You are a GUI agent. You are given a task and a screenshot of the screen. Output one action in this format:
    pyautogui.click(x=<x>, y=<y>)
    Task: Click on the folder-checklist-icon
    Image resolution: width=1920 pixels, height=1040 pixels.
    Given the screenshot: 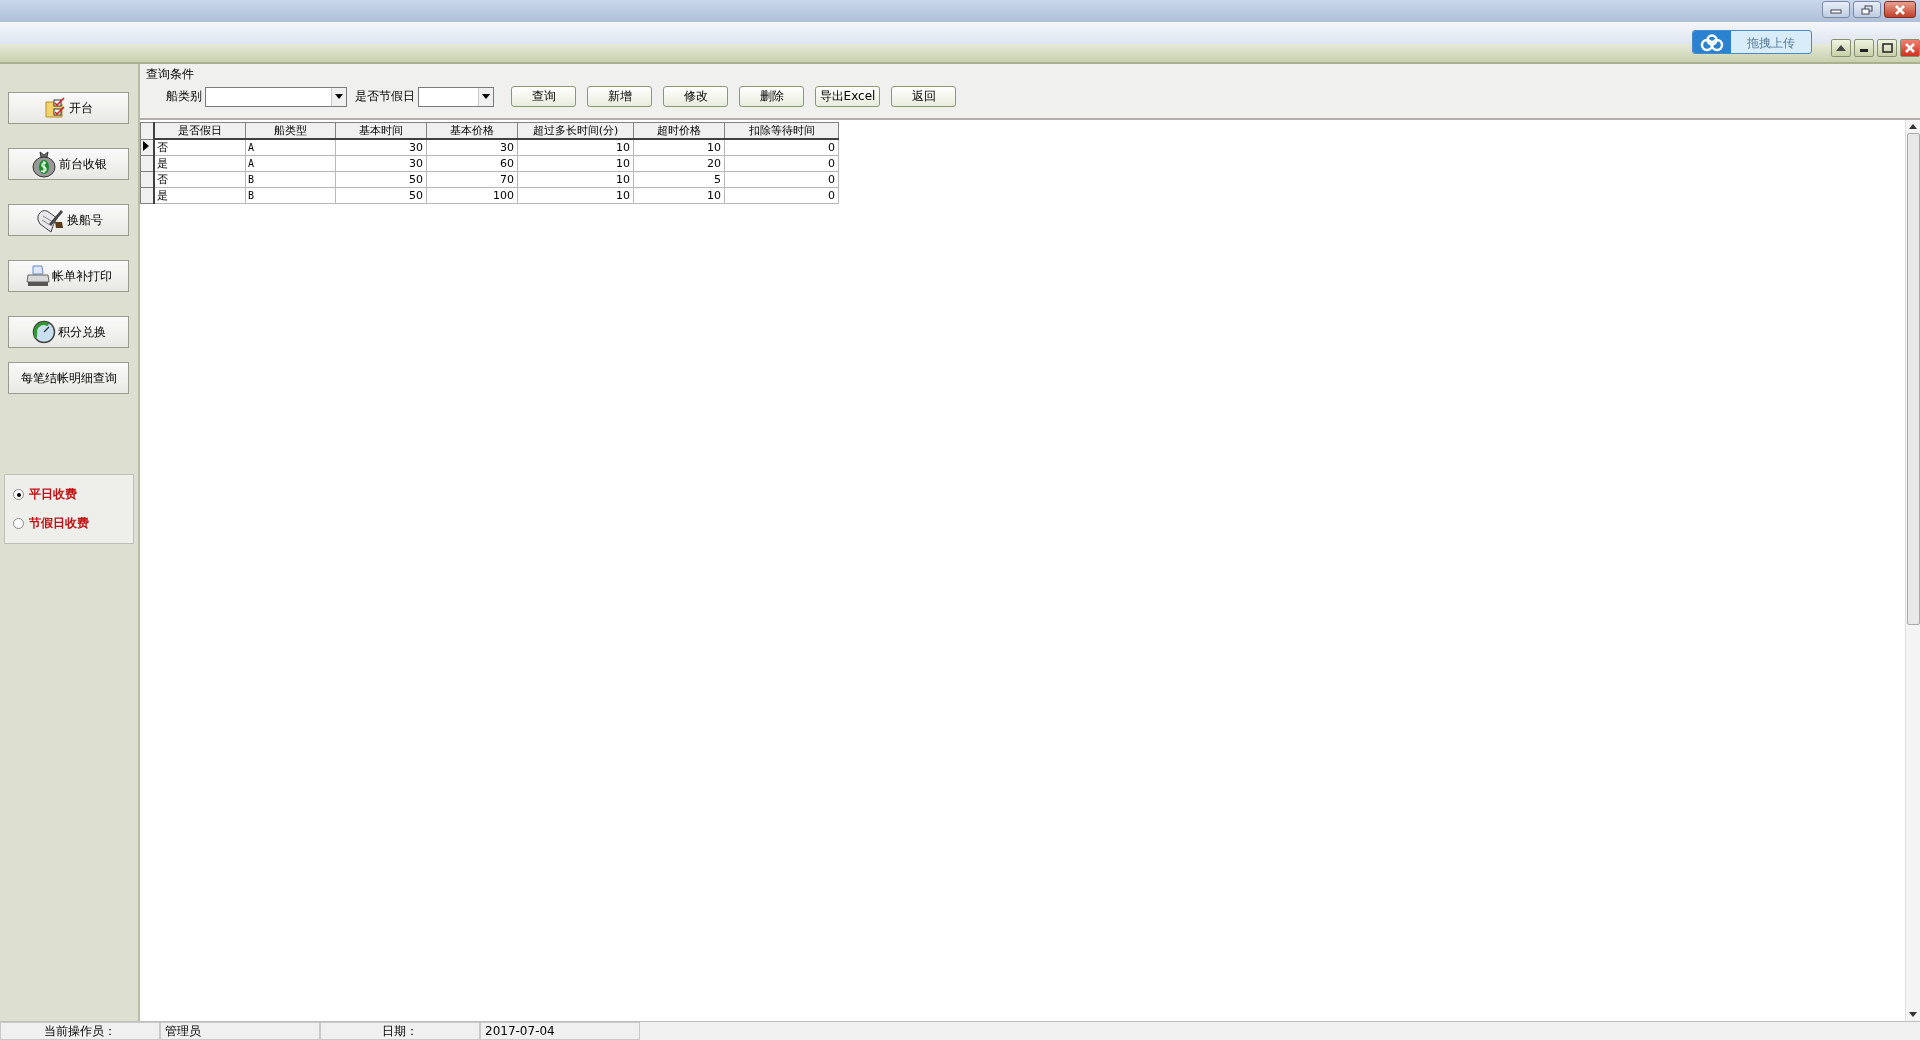 What is the action you would take?
    pyautogui.click(x=55, y=108)
    